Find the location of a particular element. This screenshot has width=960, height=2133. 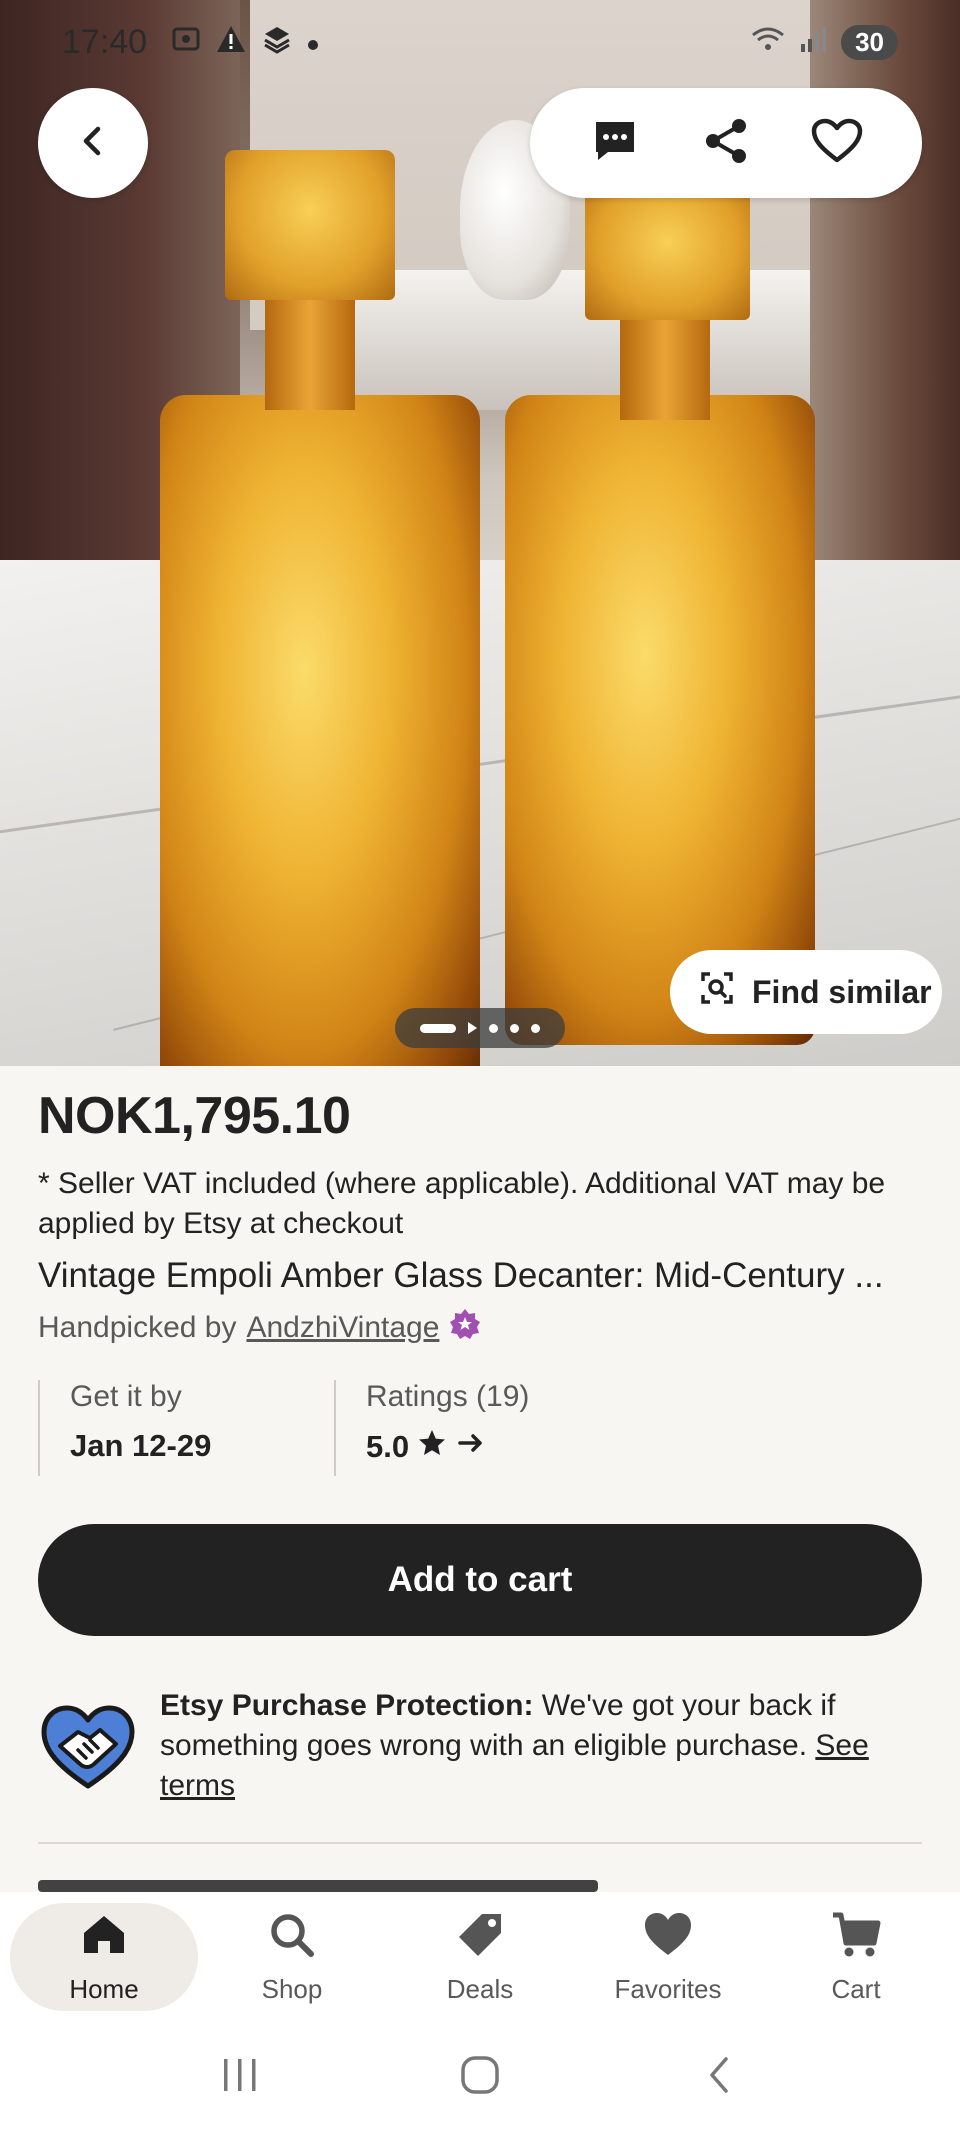

add-to-cart-button: Add to cart is located at coordinates (480, 1580).